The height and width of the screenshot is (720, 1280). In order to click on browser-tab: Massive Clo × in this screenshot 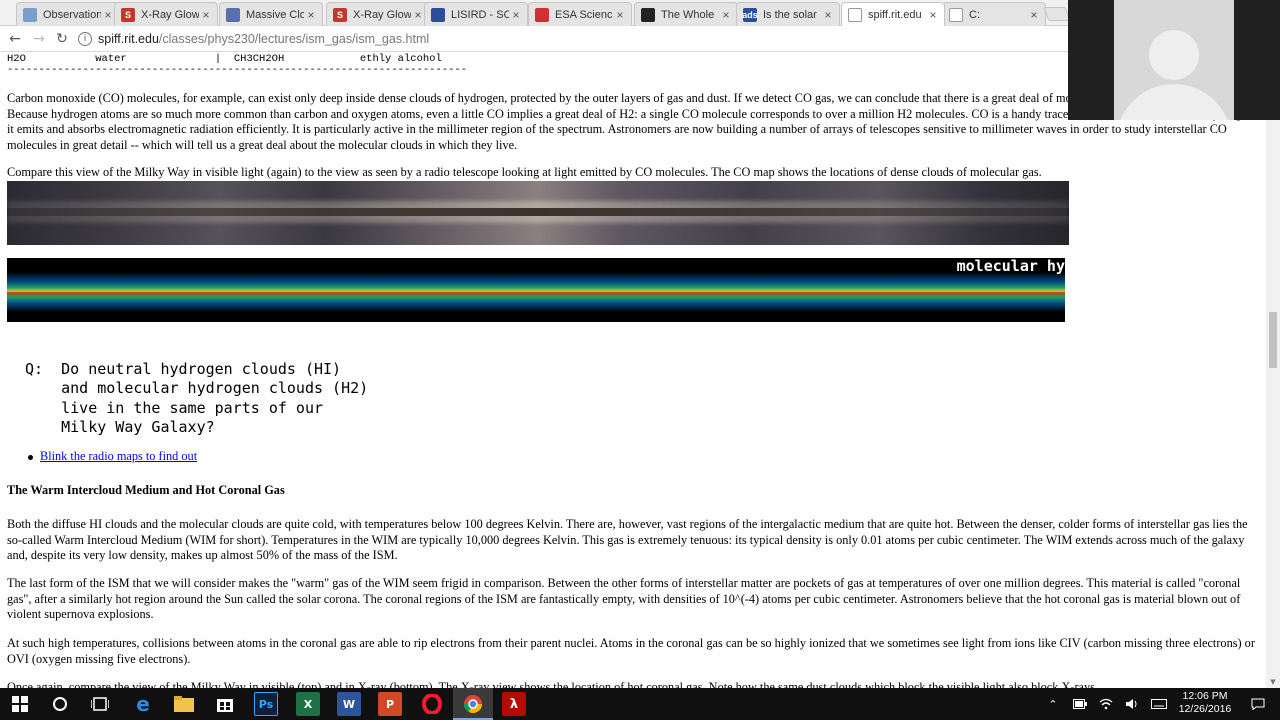, I will do `click(271, 14)`.